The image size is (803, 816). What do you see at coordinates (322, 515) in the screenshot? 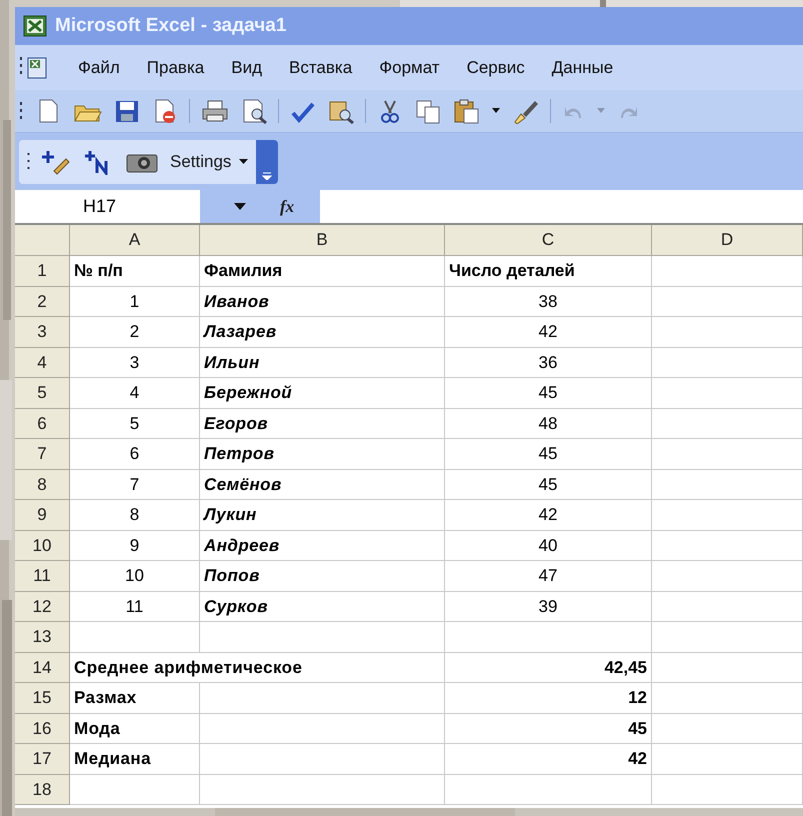
I see `table-cell: Лукин` at bounding box center [322, 515].